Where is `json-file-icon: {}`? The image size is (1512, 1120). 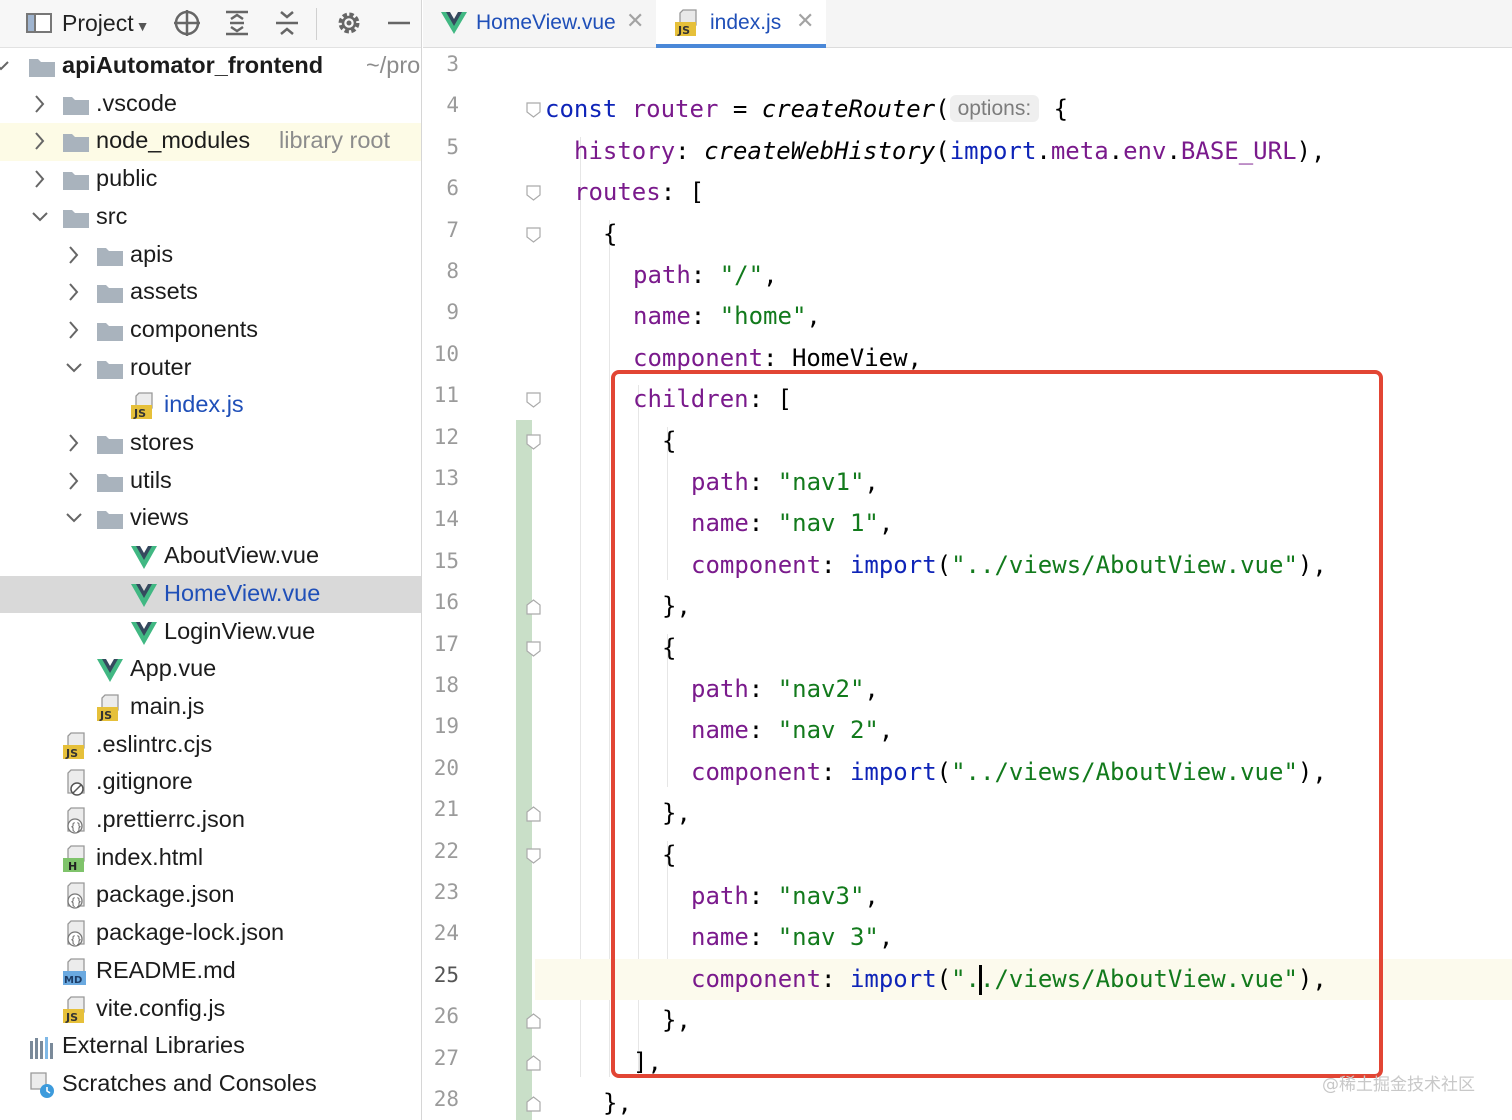
json-file-icon: {} is located at coordinates (76, 820).